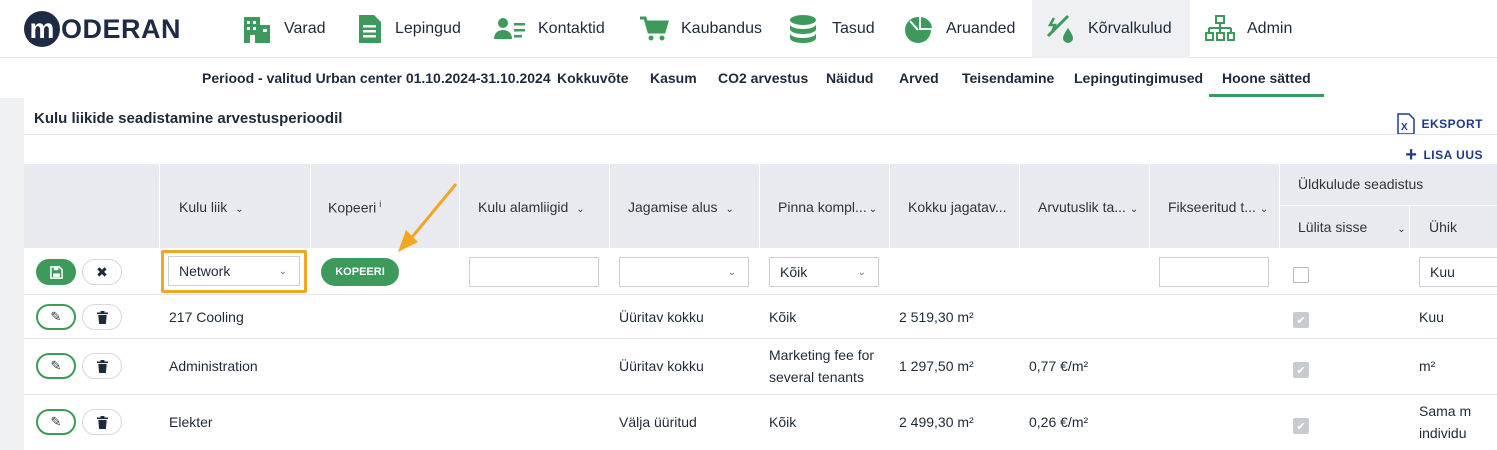  I want to click on nav-item-lepingud: Lepingud, so click(409, 29).